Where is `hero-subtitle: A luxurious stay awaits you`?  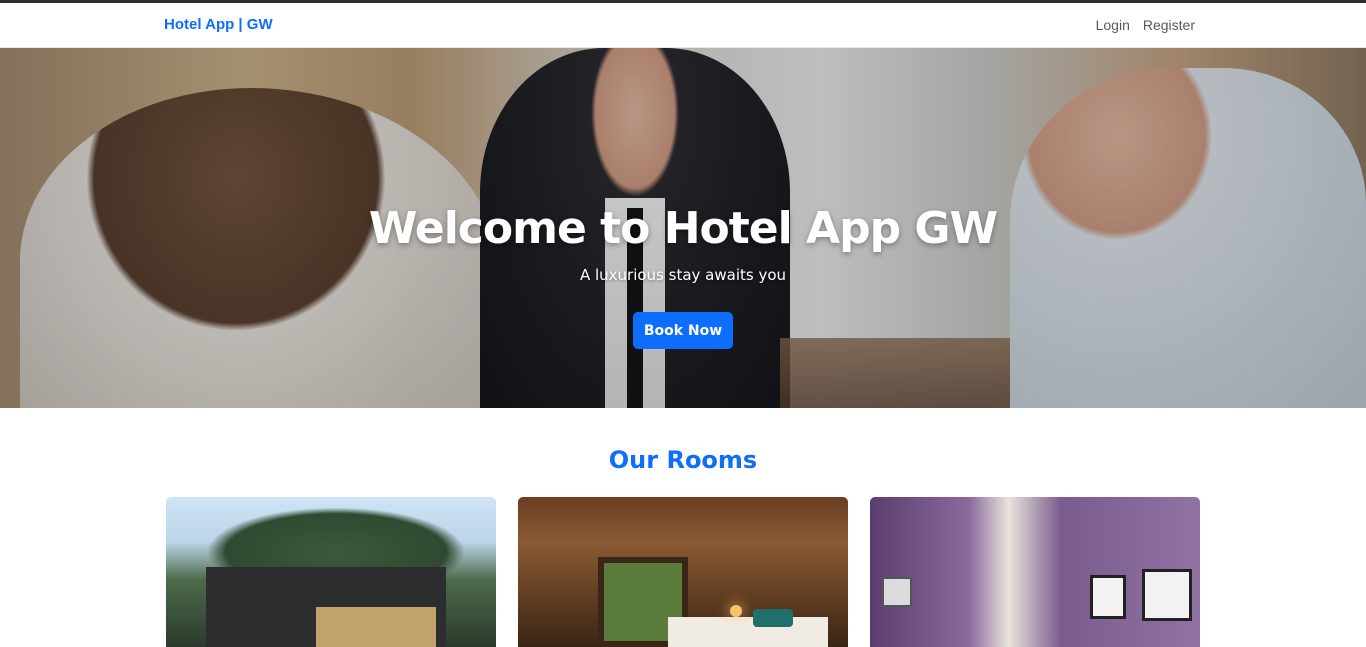 hero-subtitle: A luxurious stay awaits you is located at coordinates (683, 275).